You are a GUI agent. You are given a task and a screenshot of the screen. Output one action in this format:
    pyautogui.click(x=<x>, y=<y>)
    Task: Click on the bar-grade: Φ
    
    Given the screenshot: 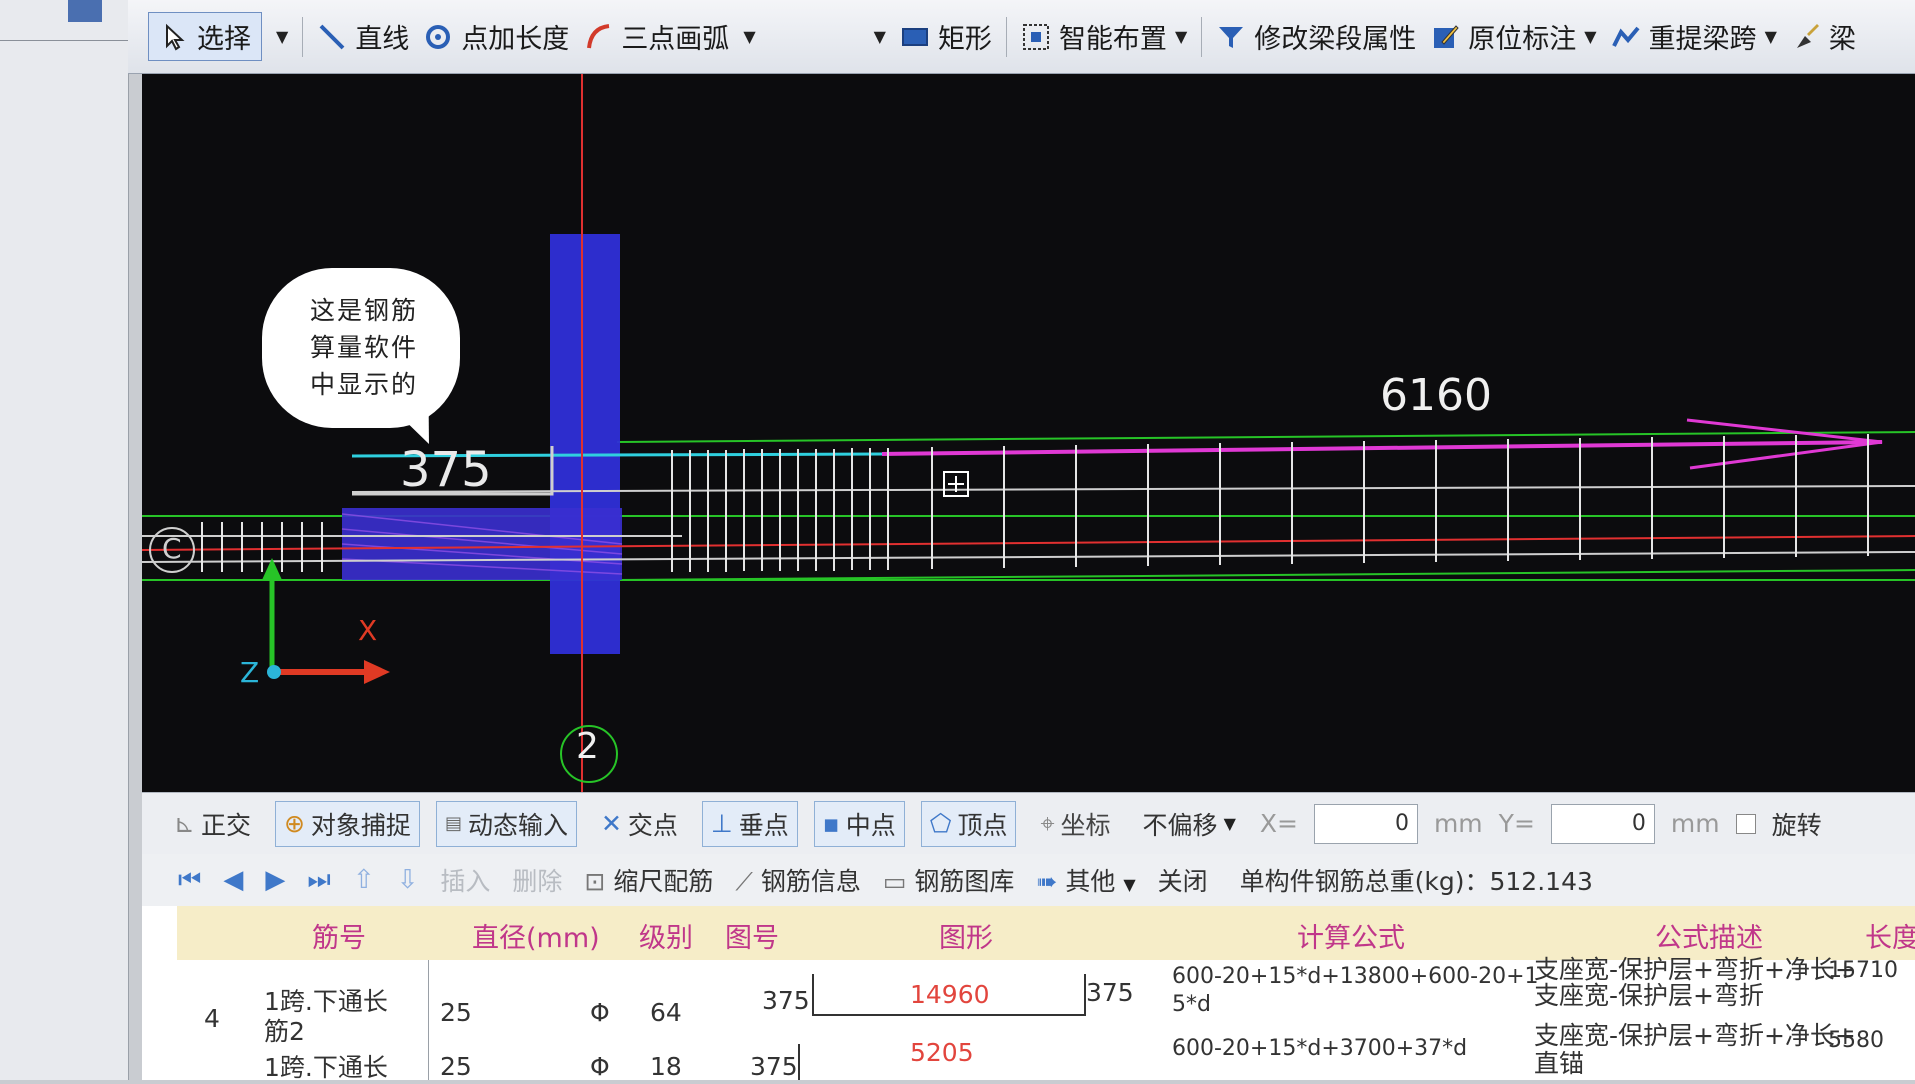 What is the action you would take?
    pyautogui.click(x=600, y=1066)
    